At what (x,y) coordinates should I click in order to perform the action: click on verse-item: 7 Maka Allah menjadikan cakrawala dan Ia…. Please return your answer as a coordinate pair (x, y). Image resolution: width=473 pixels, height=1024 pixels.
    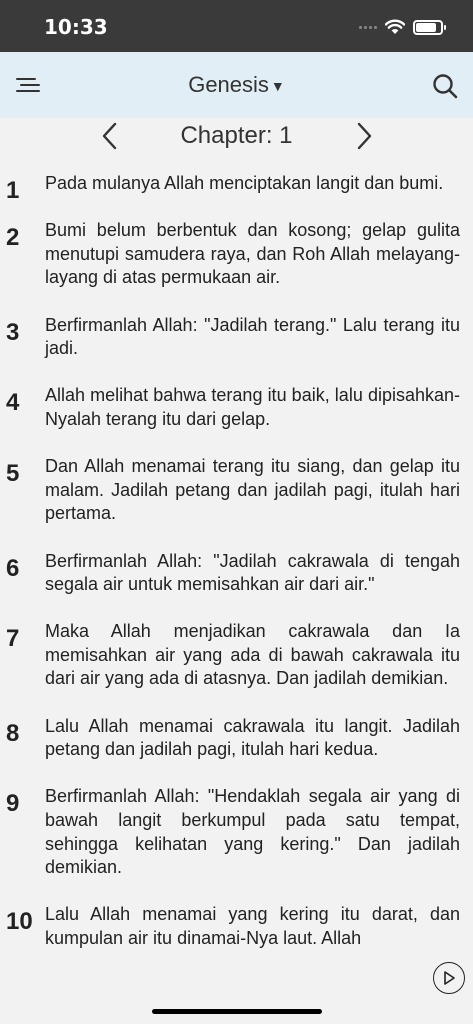
    Looking at the image, I should click on (236, 655).